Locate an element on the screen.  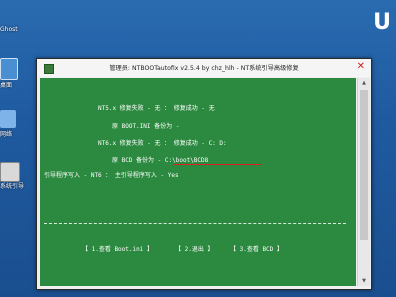
close-icon: ✕ is located at coordinates (361, 67).